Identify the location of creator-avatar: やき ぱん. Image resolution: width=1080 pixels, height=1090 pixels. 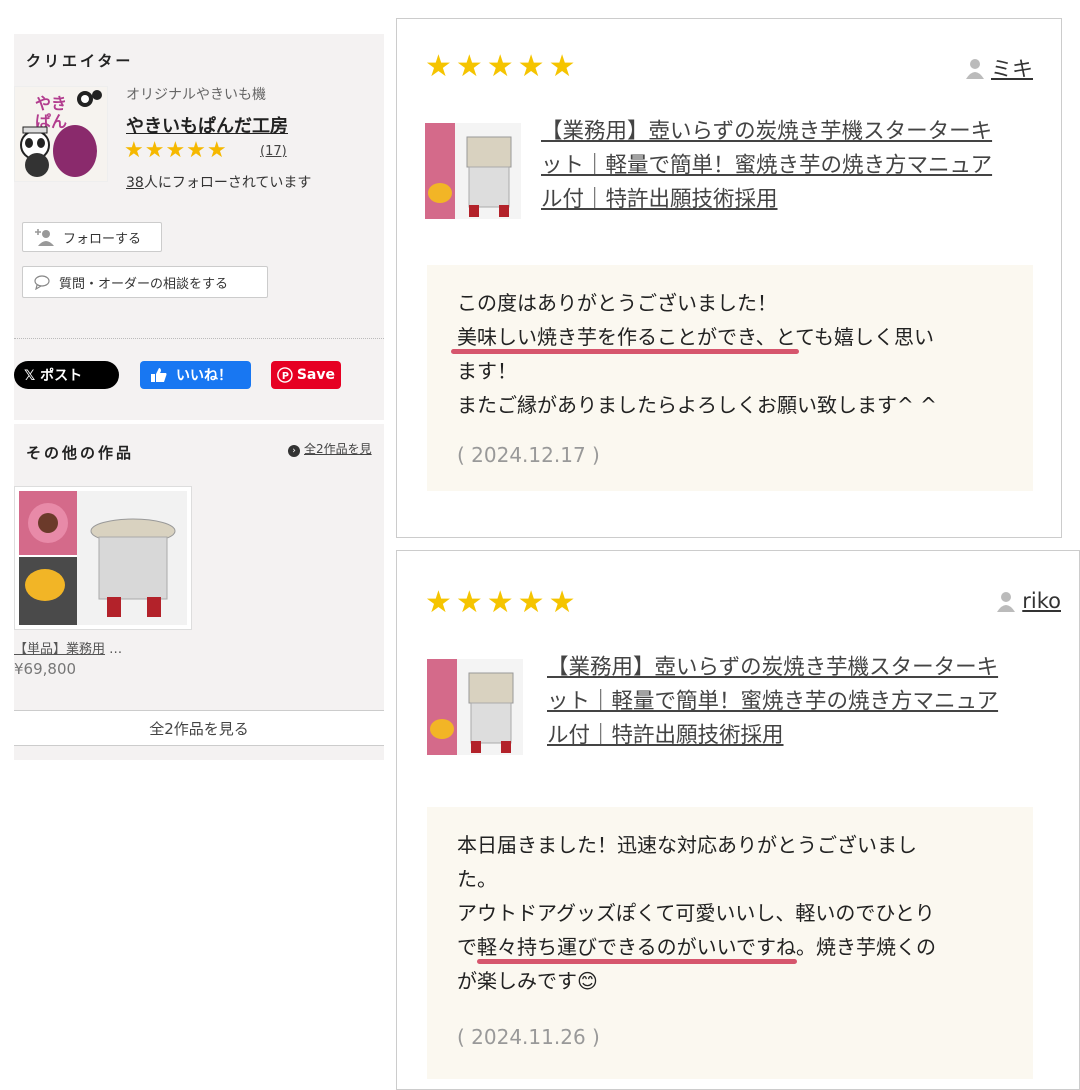
(61, 134).